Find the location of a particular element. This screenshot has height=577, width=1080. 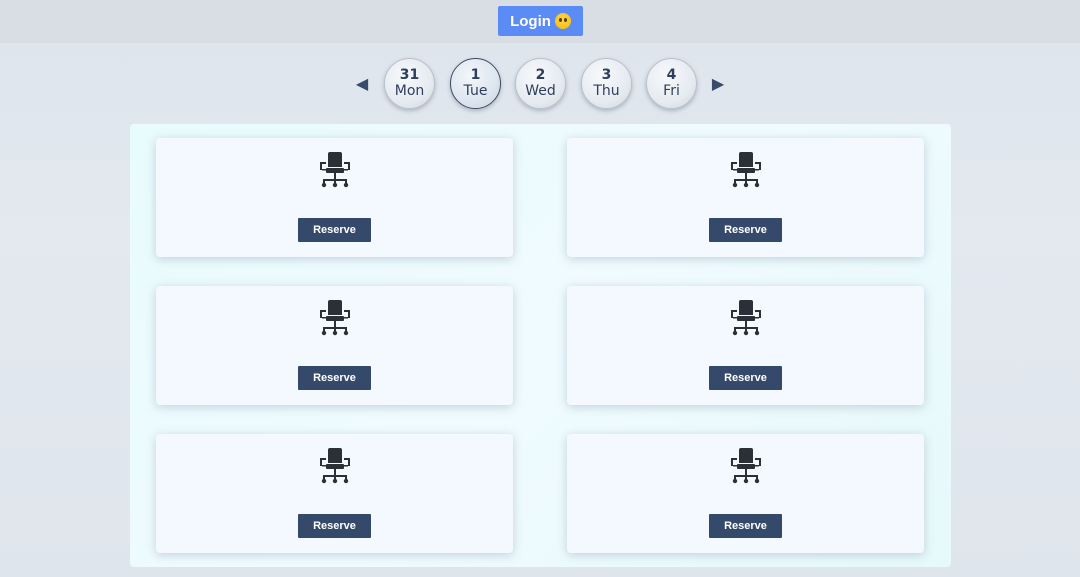

day-button-3: 3 Thu is located at coordinates (606, 83).